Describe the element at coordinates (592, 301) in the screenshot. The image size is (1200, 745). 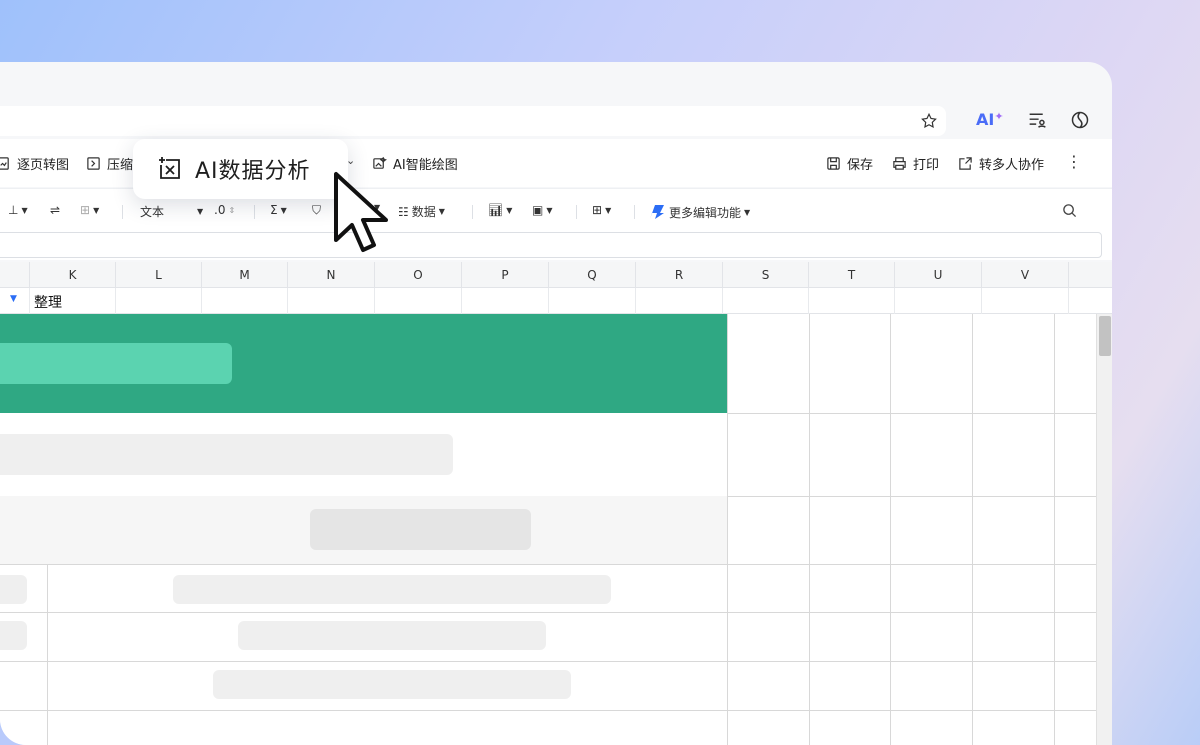
I see `cell-q-name` at that location.